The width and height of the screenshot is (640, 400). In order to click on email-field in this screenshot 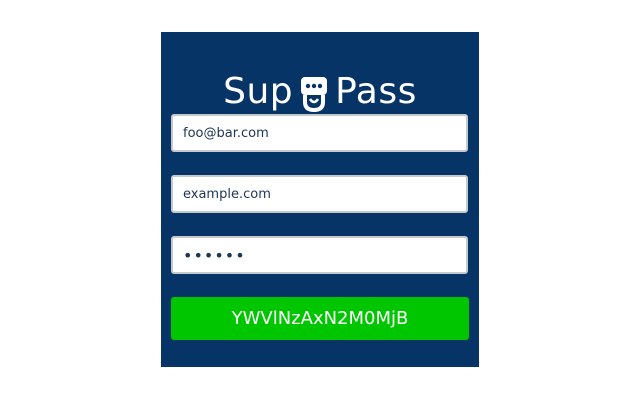, I will do `click(319, 133)`.